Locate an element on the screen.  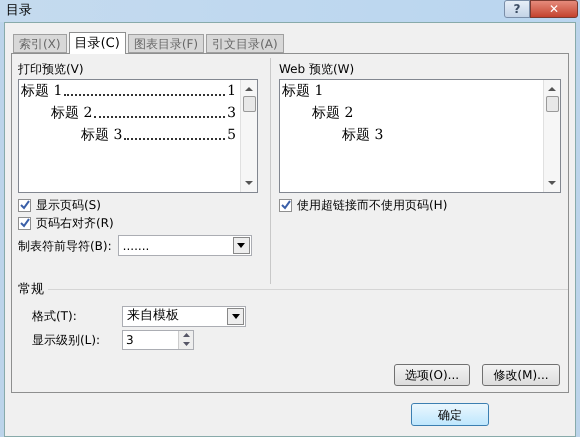
section-label: 打印预览(V) is located at coordinates (51, 69).